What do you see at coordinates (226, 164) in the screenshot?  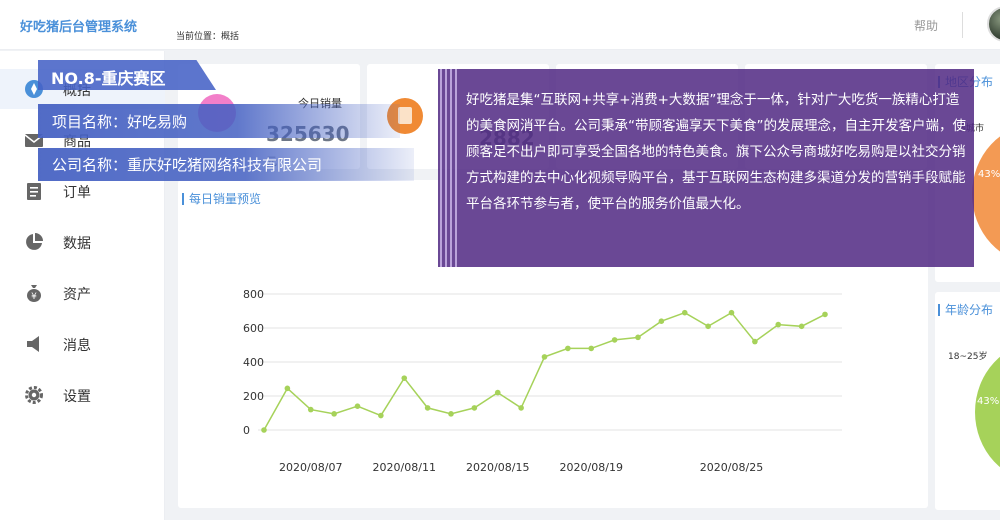 I see `company-name-banner: 公司名称：重庆好吃猪网络科技有限公司` at bounding box center [226, 164].